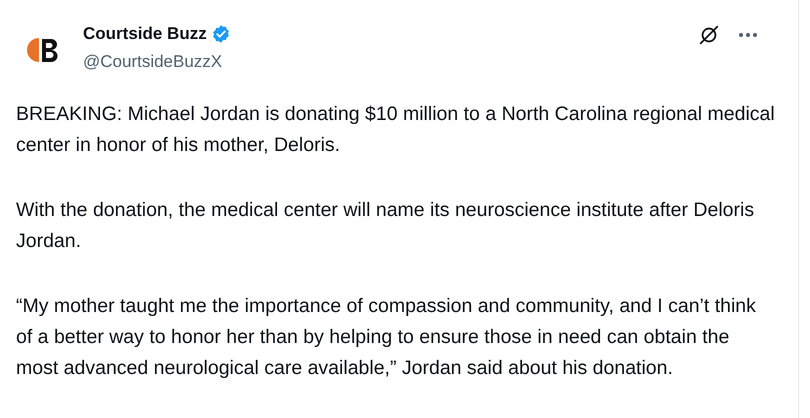 The image size is (810, 418). Describe the element at coordinates (748, 35) in the screenshot. I see `more-options-icon` at that location.